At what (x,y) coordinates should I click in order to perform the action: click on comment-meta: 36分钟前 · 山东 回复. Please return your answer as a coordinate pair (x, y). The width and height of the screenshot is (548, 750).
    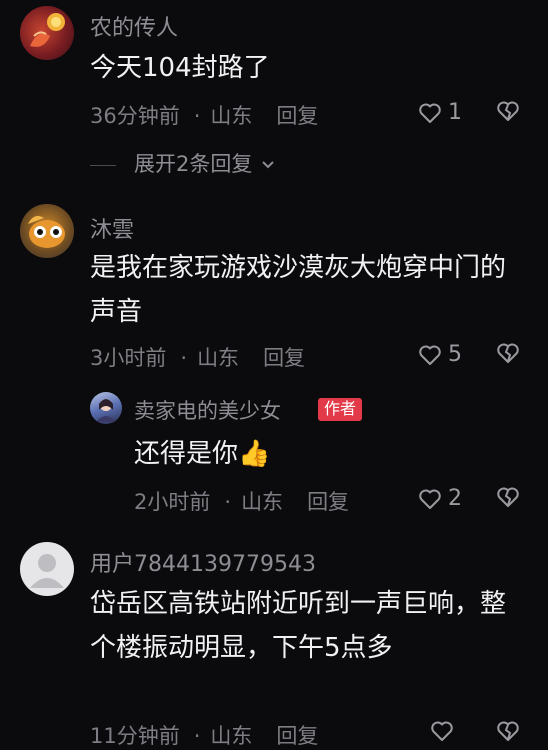
    Looking at the image, I should click on (204, 115).